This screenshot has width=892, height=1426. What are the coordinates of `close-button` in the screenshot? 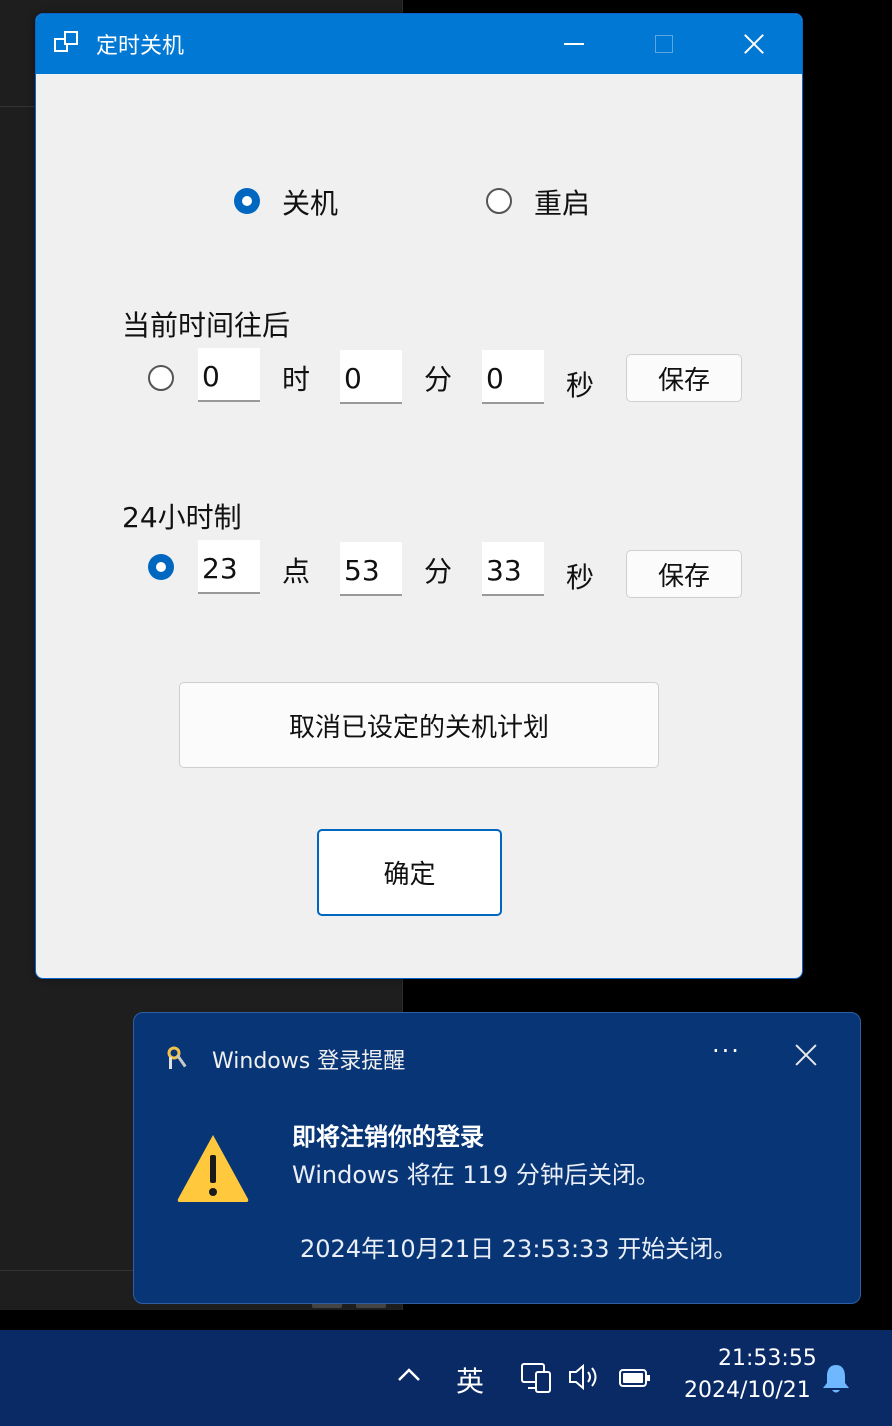 It's located at (754, 44).